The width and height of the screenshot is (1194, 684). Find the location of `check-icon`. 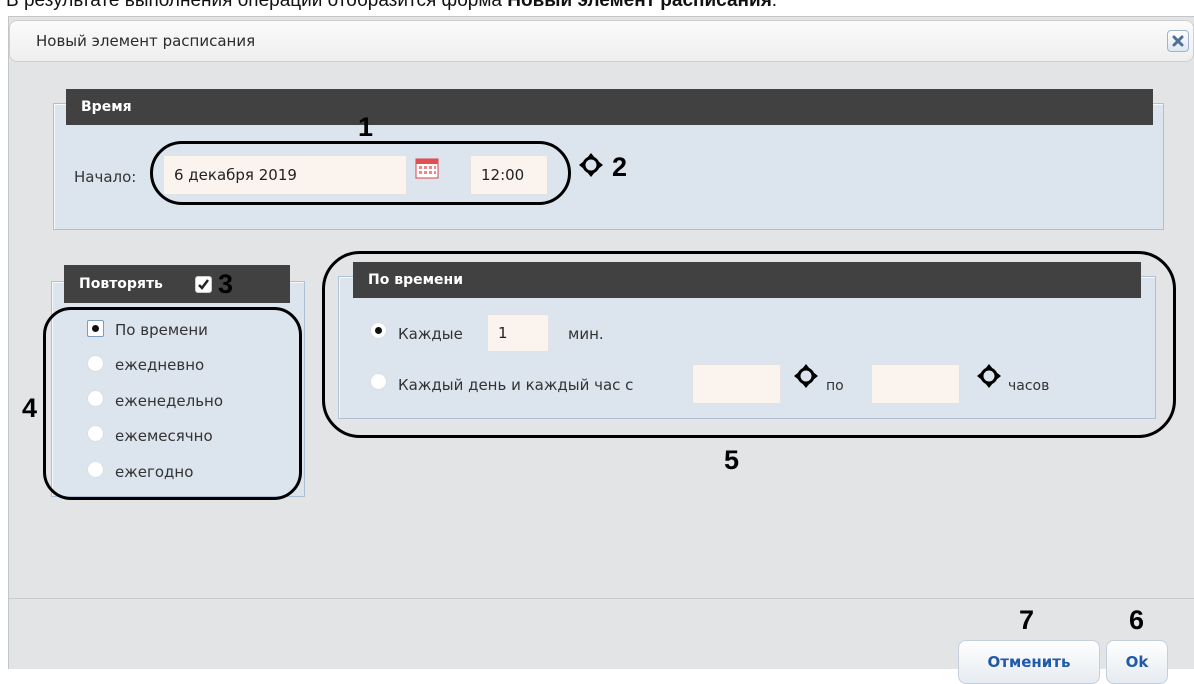

check-icon is located at coordinates (203, 284).